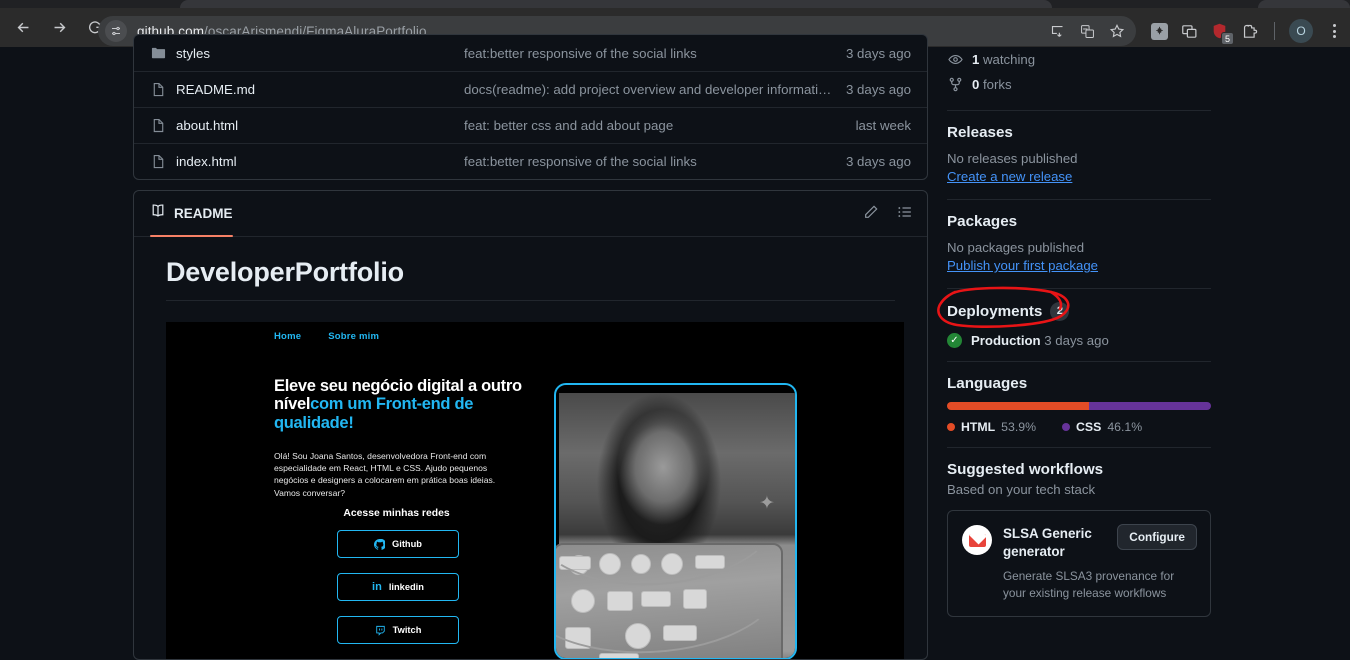  I want to click on forks-count: 0, so click(976, 84).